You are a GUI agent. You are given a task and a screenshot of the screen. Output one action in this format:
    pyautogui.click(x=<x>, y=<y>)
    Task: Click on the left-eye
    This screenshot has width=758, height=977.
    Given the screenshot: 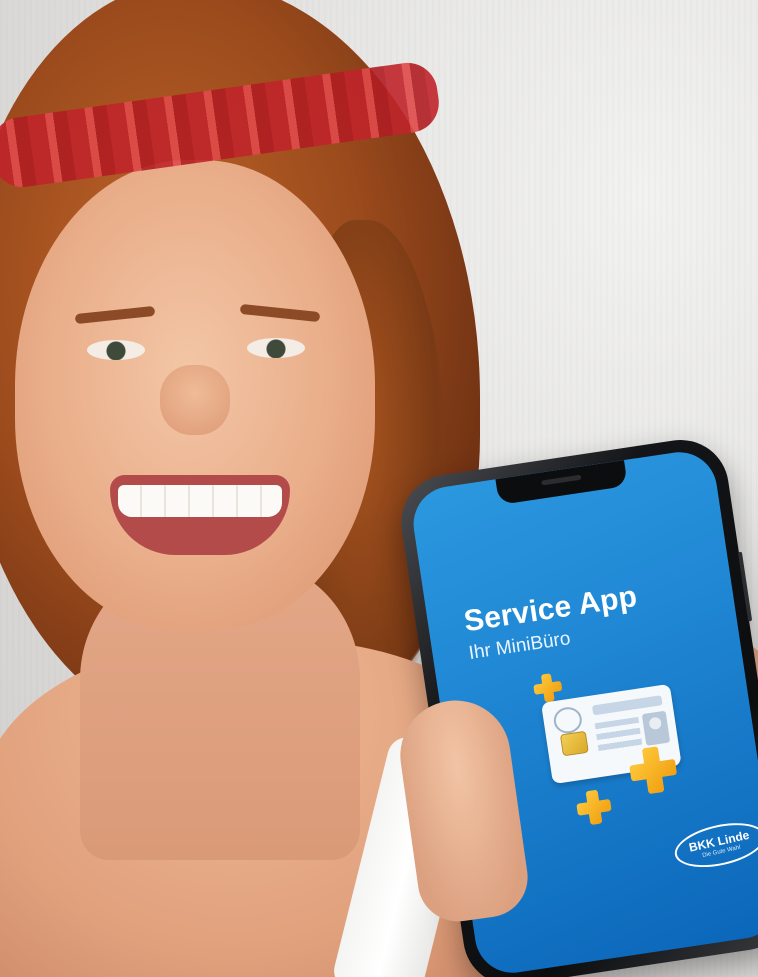 What is the action you would take?
    pyautogui.click(x=116, y=350)
    